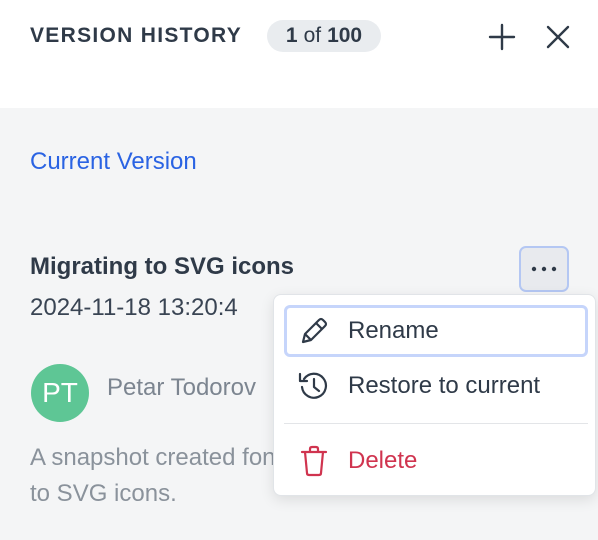  I want to click on version-title: Migrating to SVG icons, so click(162, 266).